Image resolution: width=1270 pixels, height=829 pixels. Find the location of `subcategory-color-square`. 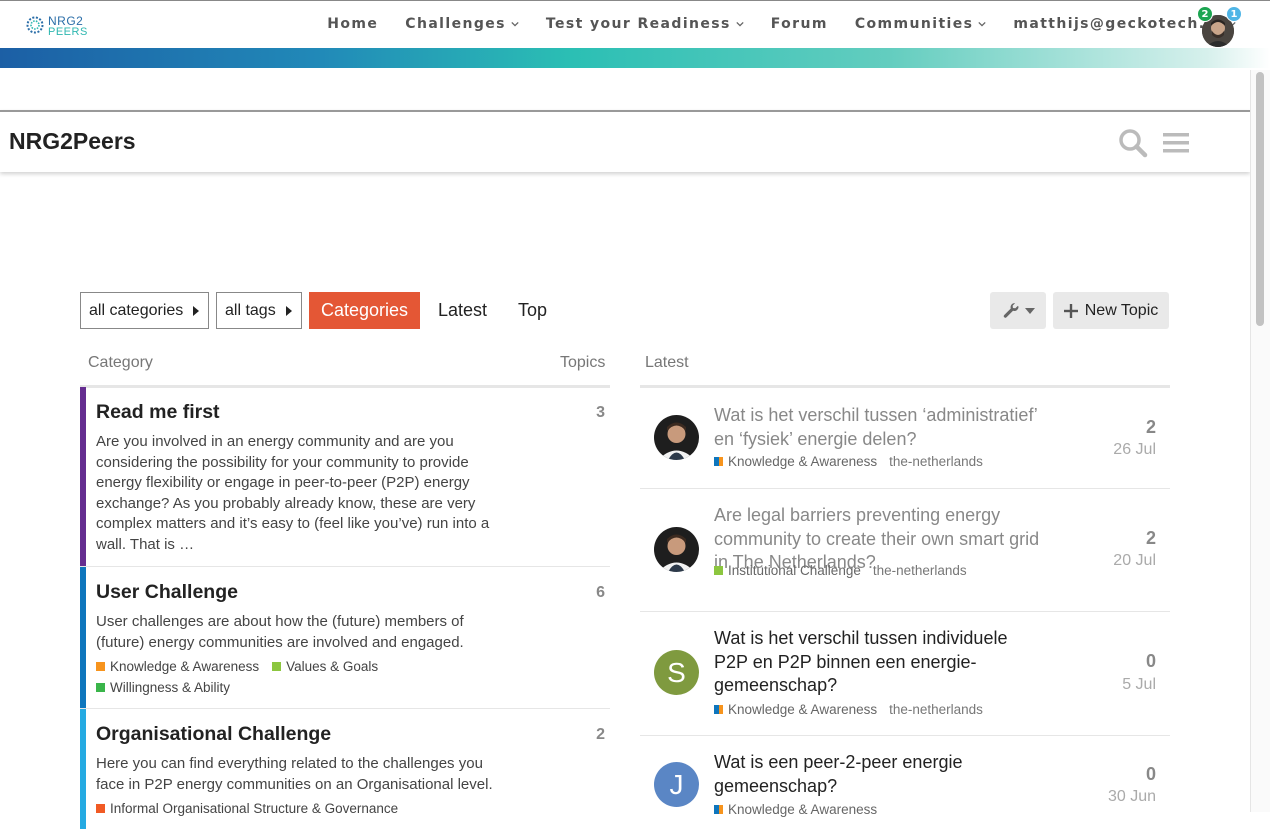

subcategory-color-square is located at coordinates (100, 666).